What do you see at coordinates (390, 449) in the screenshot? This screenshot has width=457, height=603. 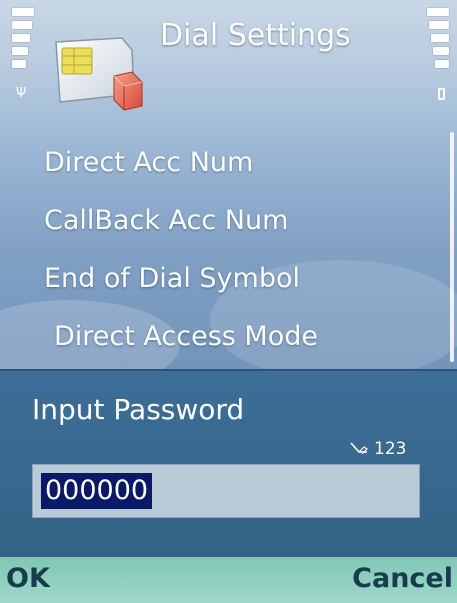 I see `input-mode-label: 123` at bounding box center [390, 449].